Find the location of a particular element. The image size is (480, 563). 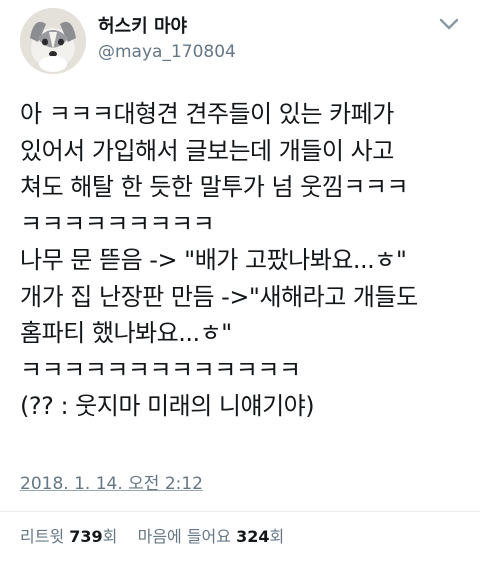

avatar is located at coordinates (53, 41).